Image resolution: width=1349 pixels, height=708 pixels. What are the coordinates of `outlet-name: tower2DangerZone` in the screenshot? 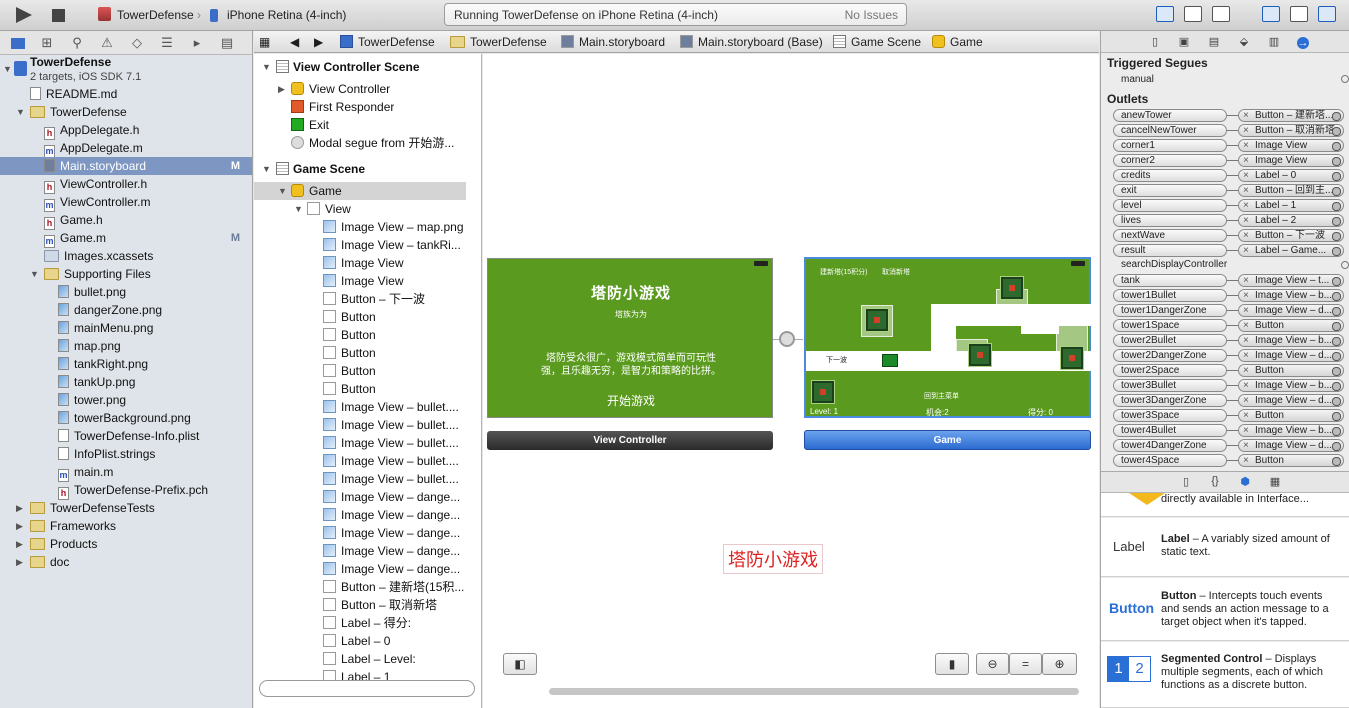 It's located at (1170, 355).